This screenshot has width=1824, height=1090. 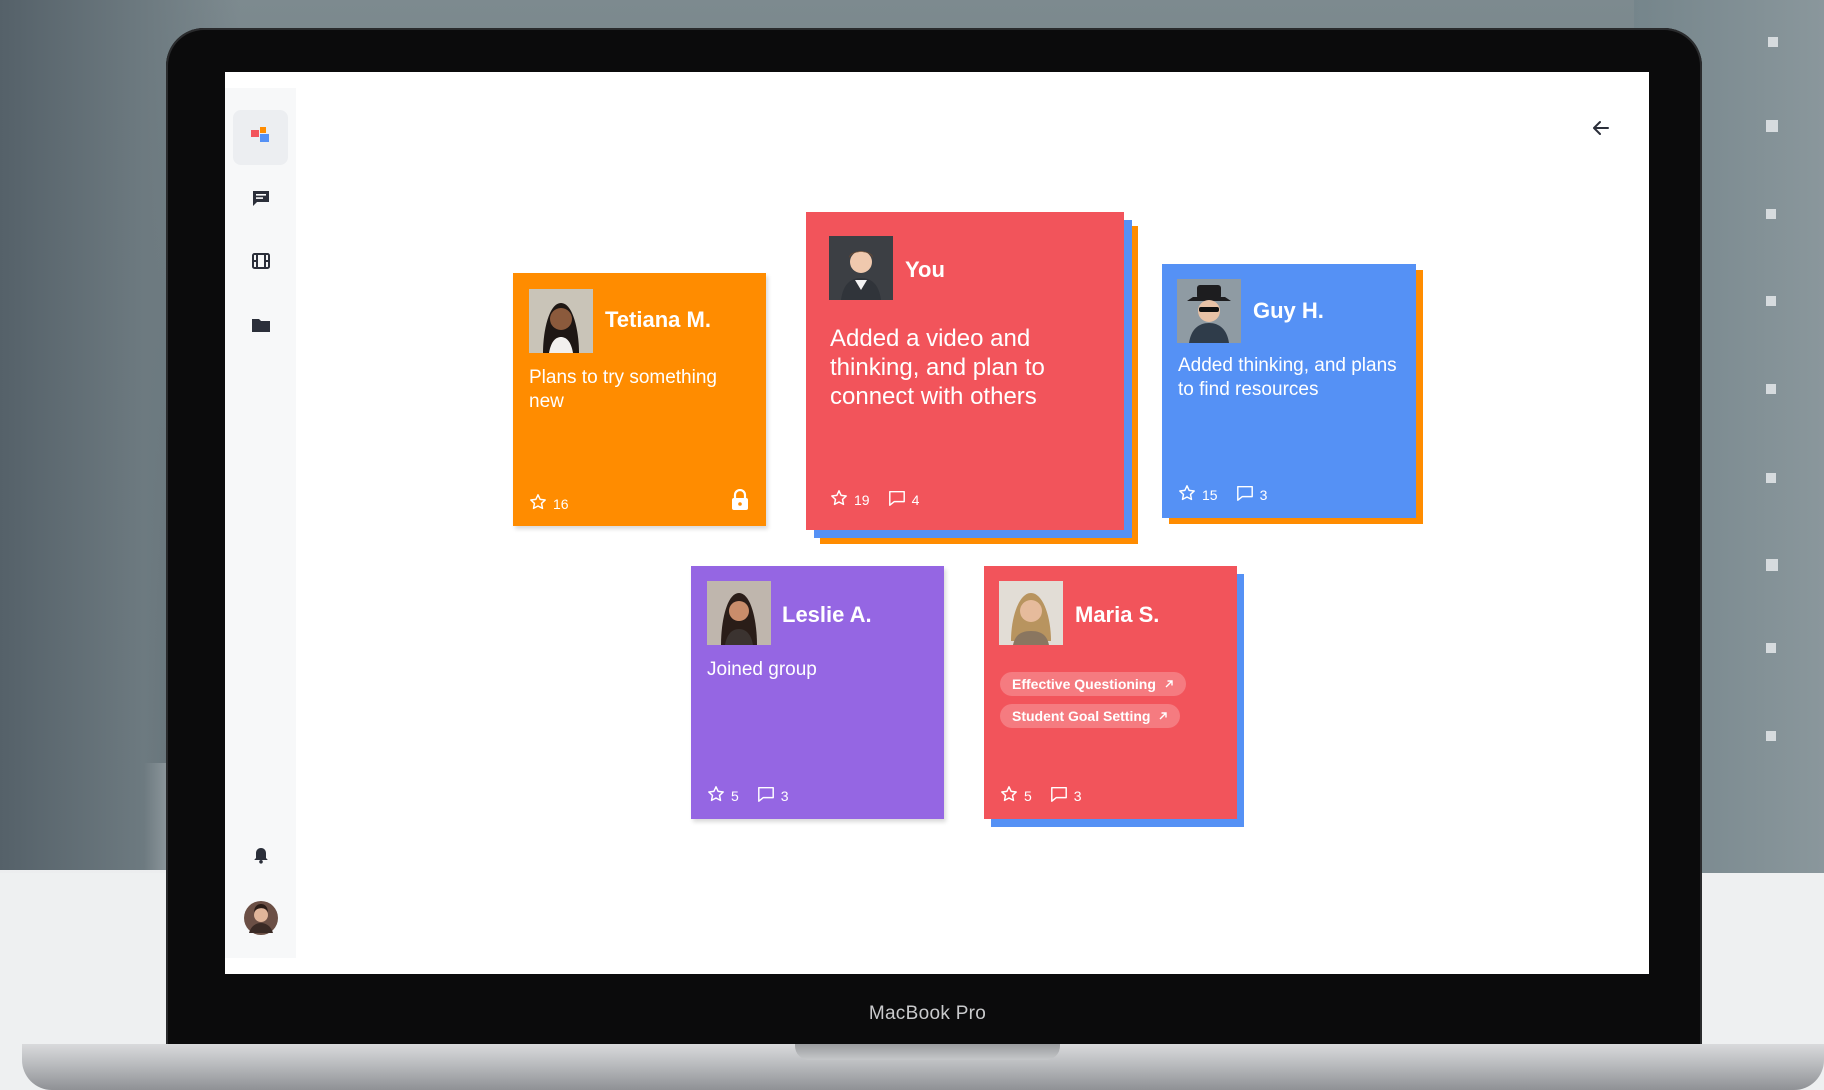 What do you see at coordinates (1081, 716) in the screenshot?
I see `tag-label: Student Goal Setting` at bounding box center [1081, 716].